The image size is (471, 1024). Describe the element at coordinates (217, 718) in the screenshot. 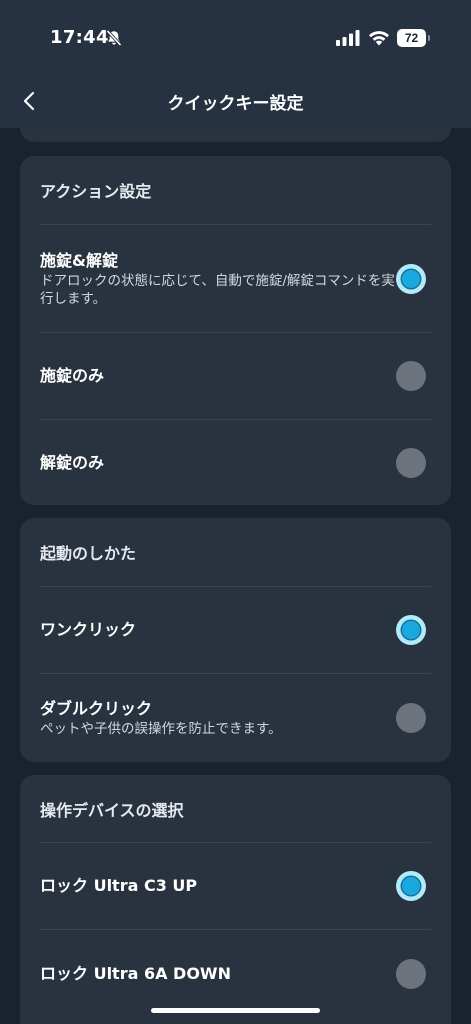

I see `option-text: ダブルクリック ペットや子供の誤操作を防止できます。` at that location.